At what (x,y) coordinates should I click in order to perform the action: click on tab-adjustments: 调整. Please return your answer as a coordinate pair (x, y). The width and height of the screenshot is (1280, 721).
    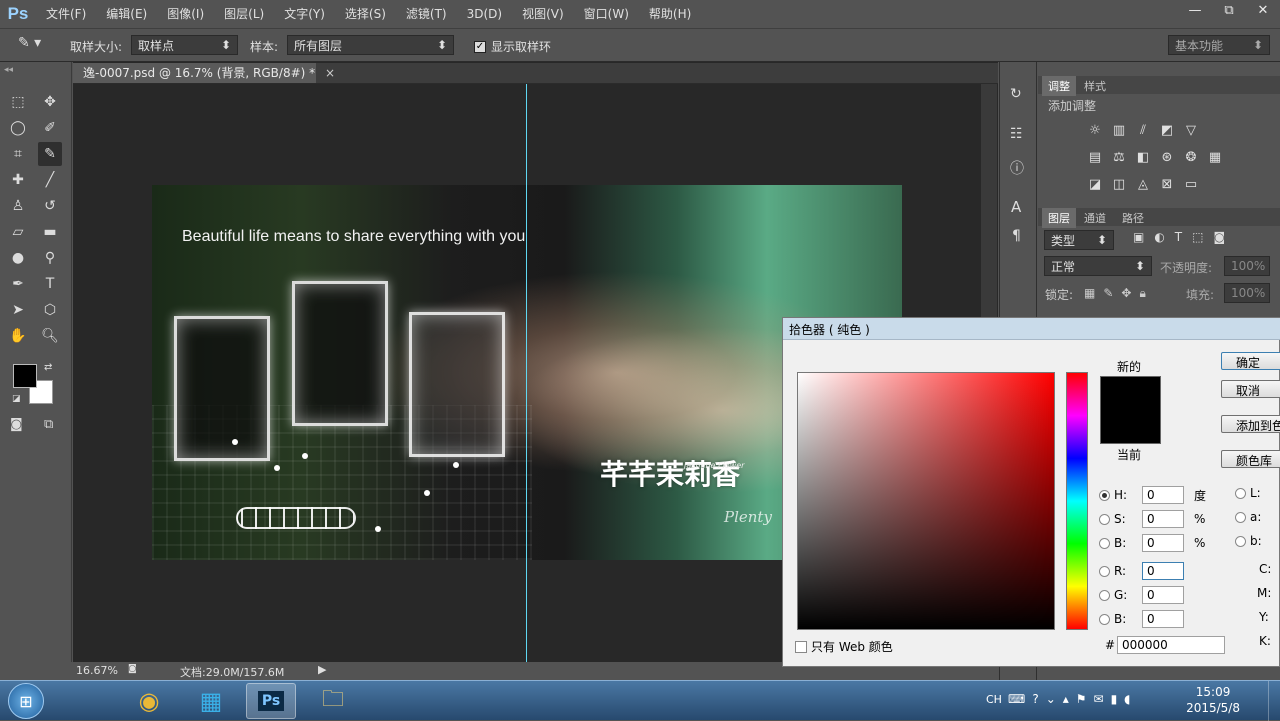
    Looking at the image, I should click on (1059, 86).